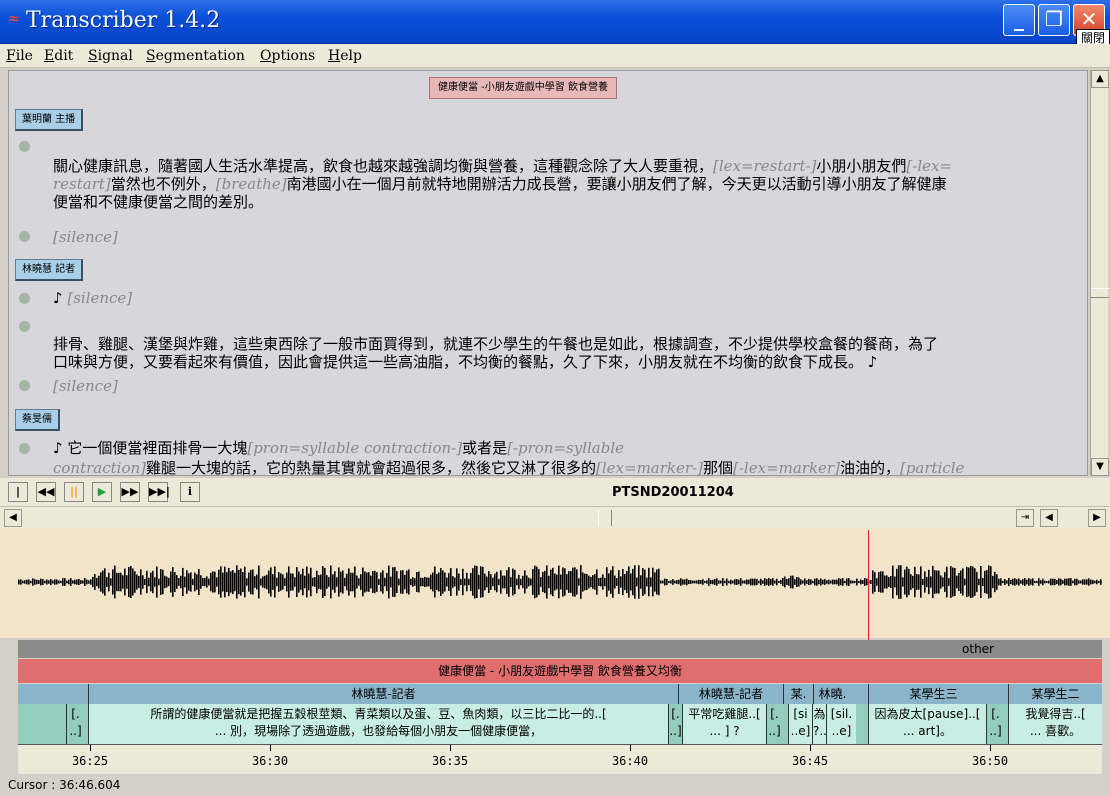  What do you see at coordinates (99, 467) in the screenshot?
I see `event-tag: contraction]` at bounding box center [99, 467].